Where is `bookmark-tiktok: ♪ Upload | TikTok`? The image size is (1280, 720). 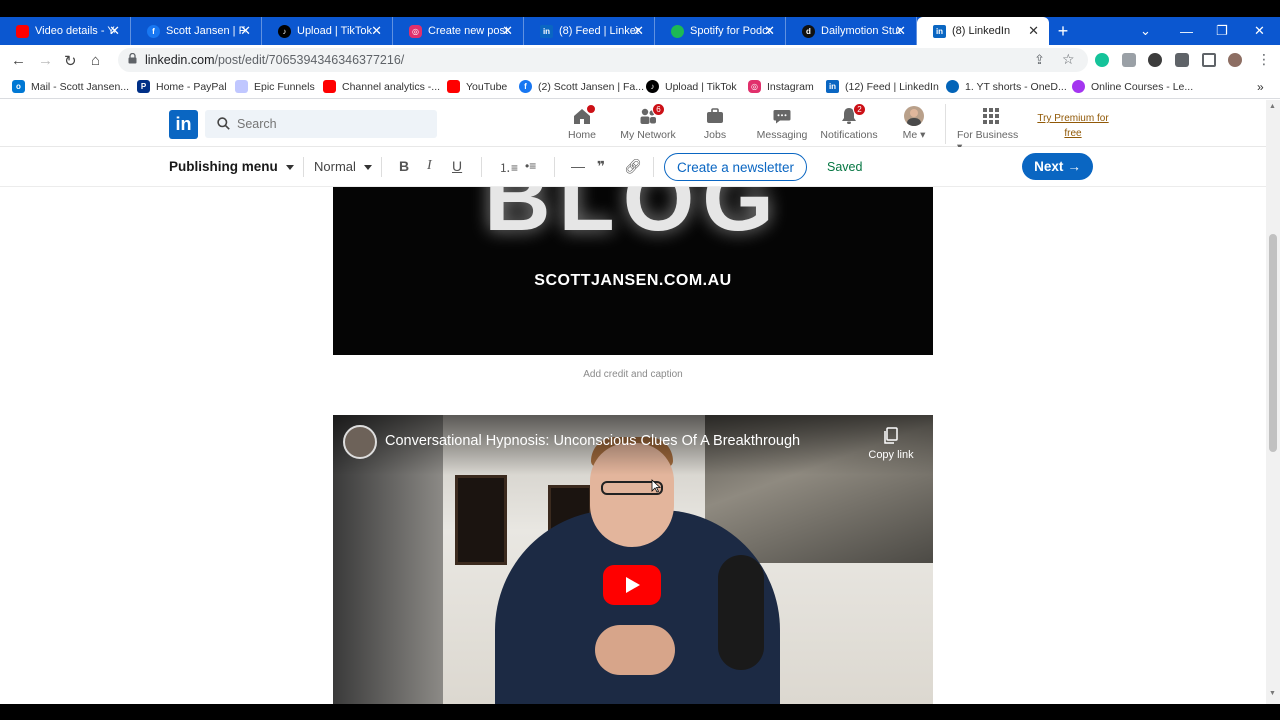 bookmark-tiktok: ♪ Upload | TikTok is located at coordinates (691, 86).